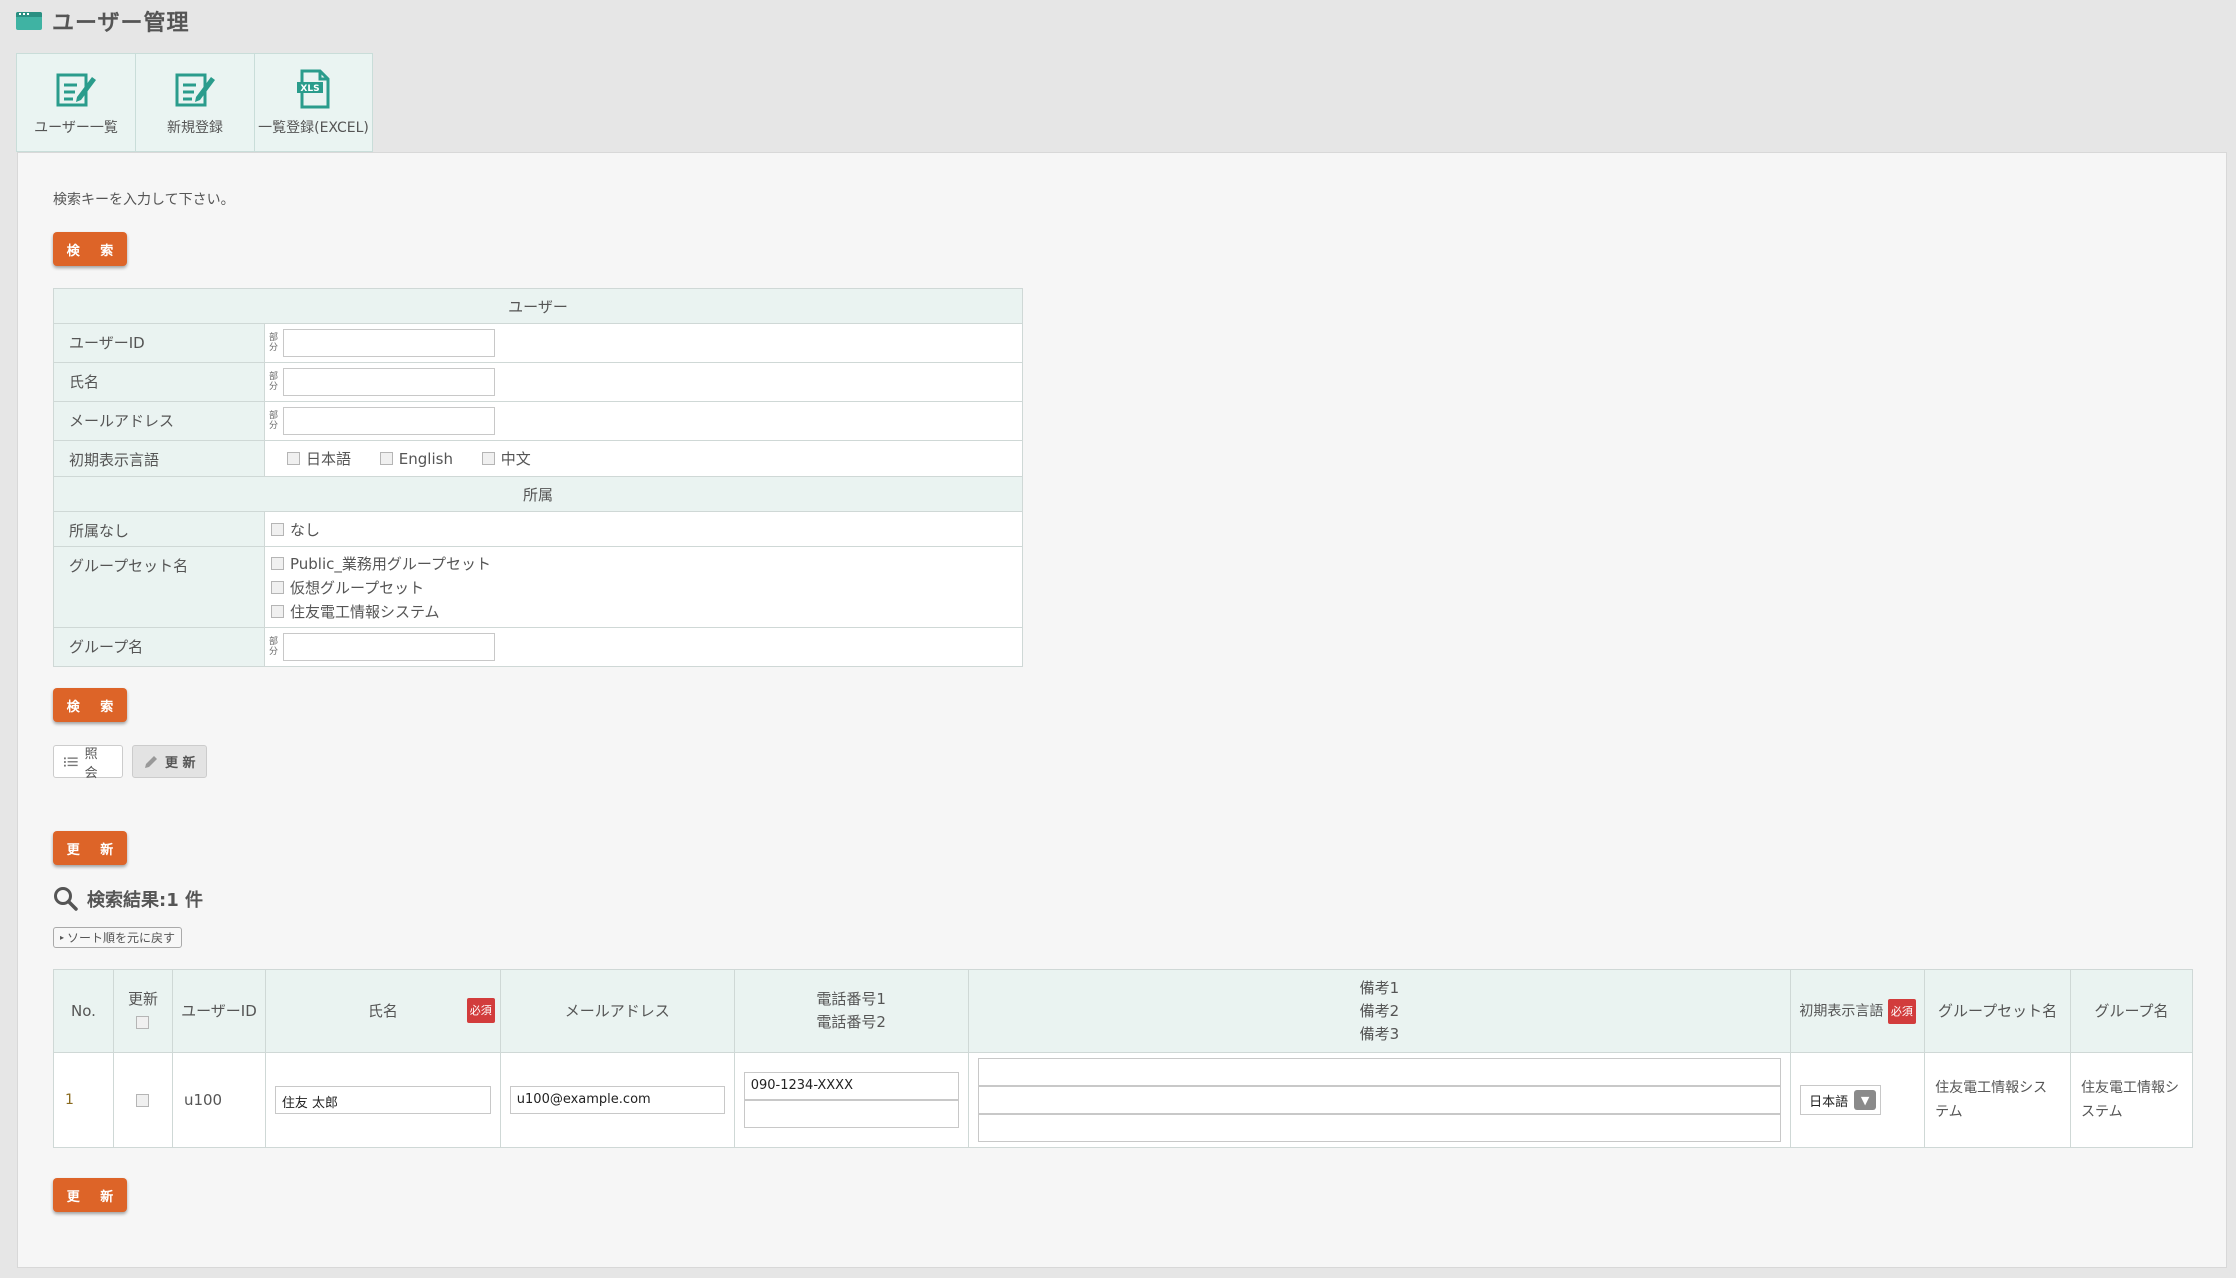 This screenshot has width=2236, height=1278. I want to click on tab-label: ユーザー一覧, so click(76, 127).